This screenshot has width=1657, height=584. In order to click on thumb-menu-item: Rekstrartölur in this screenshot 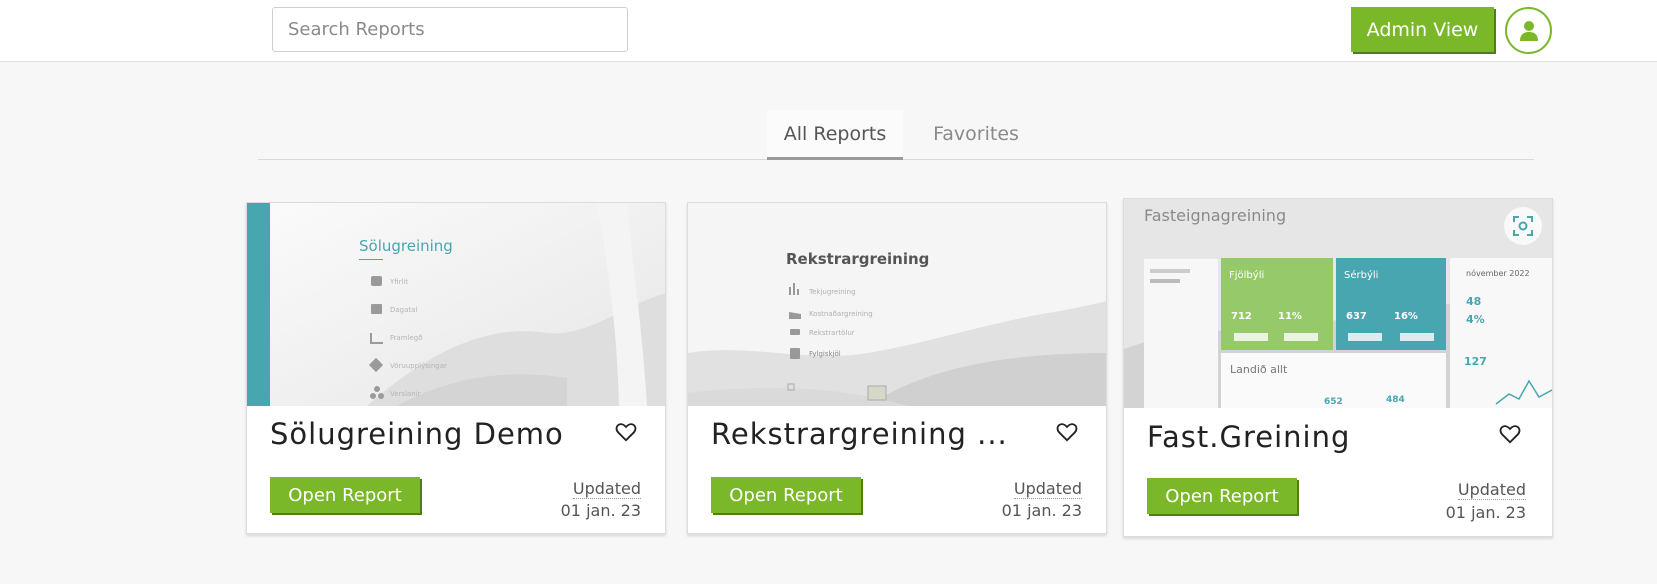, I will do `click(832, 333)`.